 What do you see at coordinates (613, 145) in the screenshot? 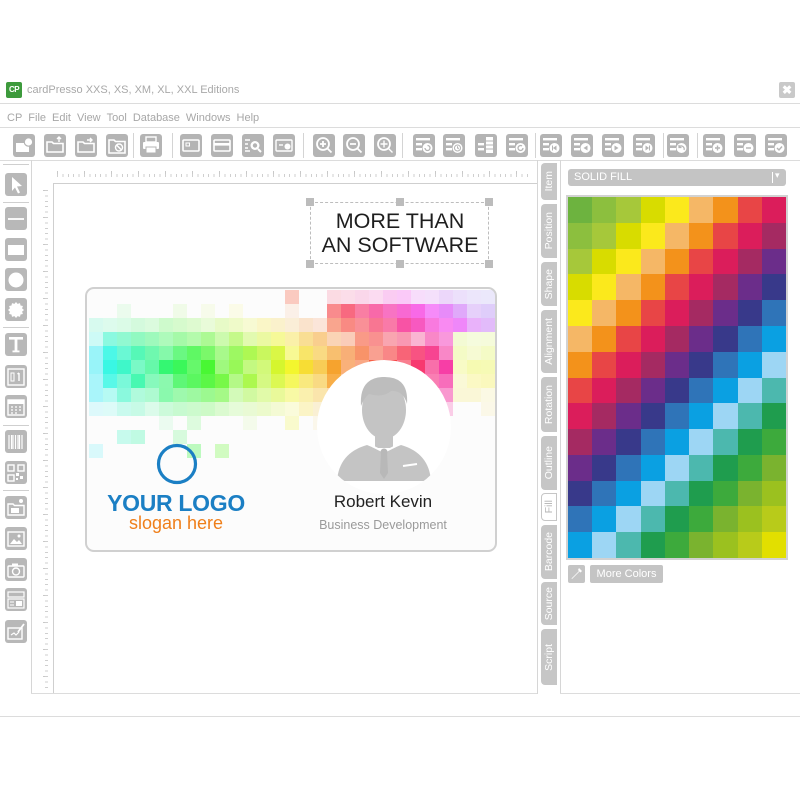
I see `db-next-button` at bounding box center [613, 145].